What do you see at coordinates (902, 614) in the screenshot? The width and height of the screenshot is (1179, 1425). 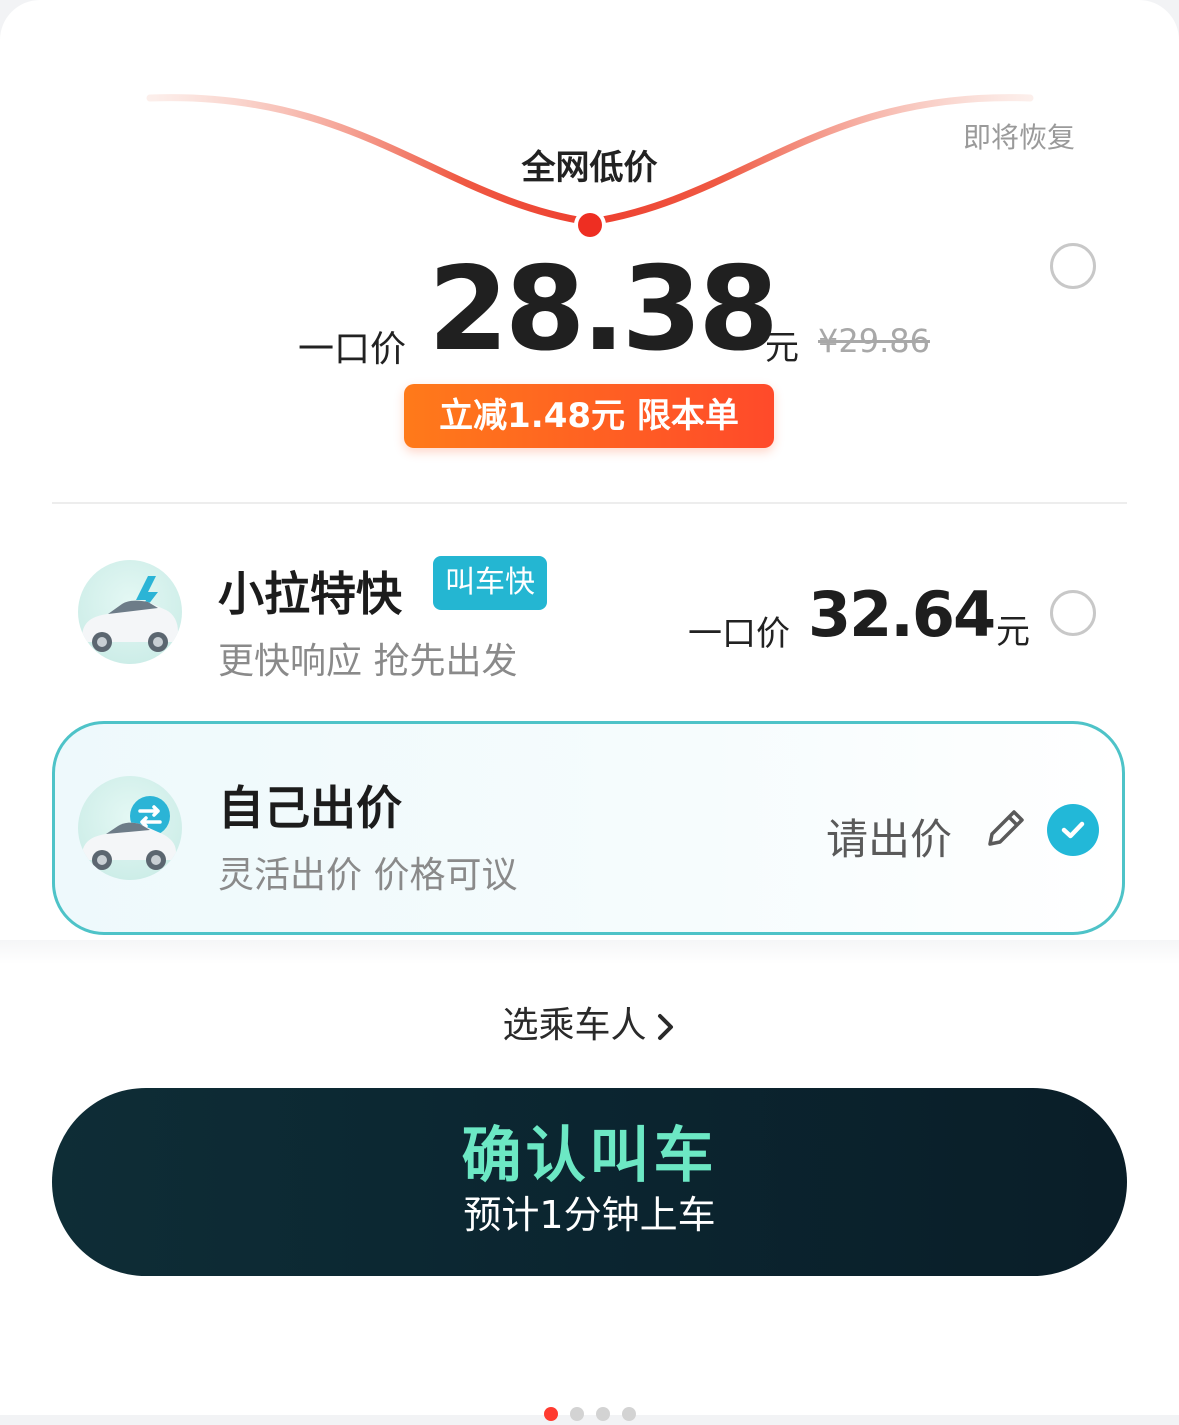 I see `express-price: 32.64` at bounding box center [902, 614].